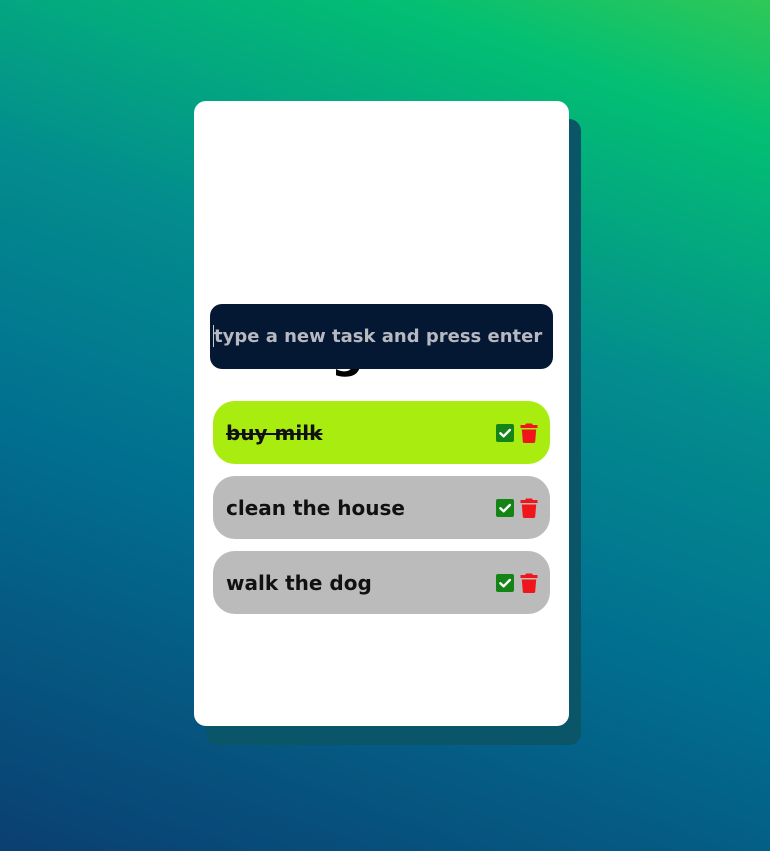 This screenshot has height=851, width=770. Describe the element at coordinates (213, 336) in the screenshot. I see `text-caret` at that location.